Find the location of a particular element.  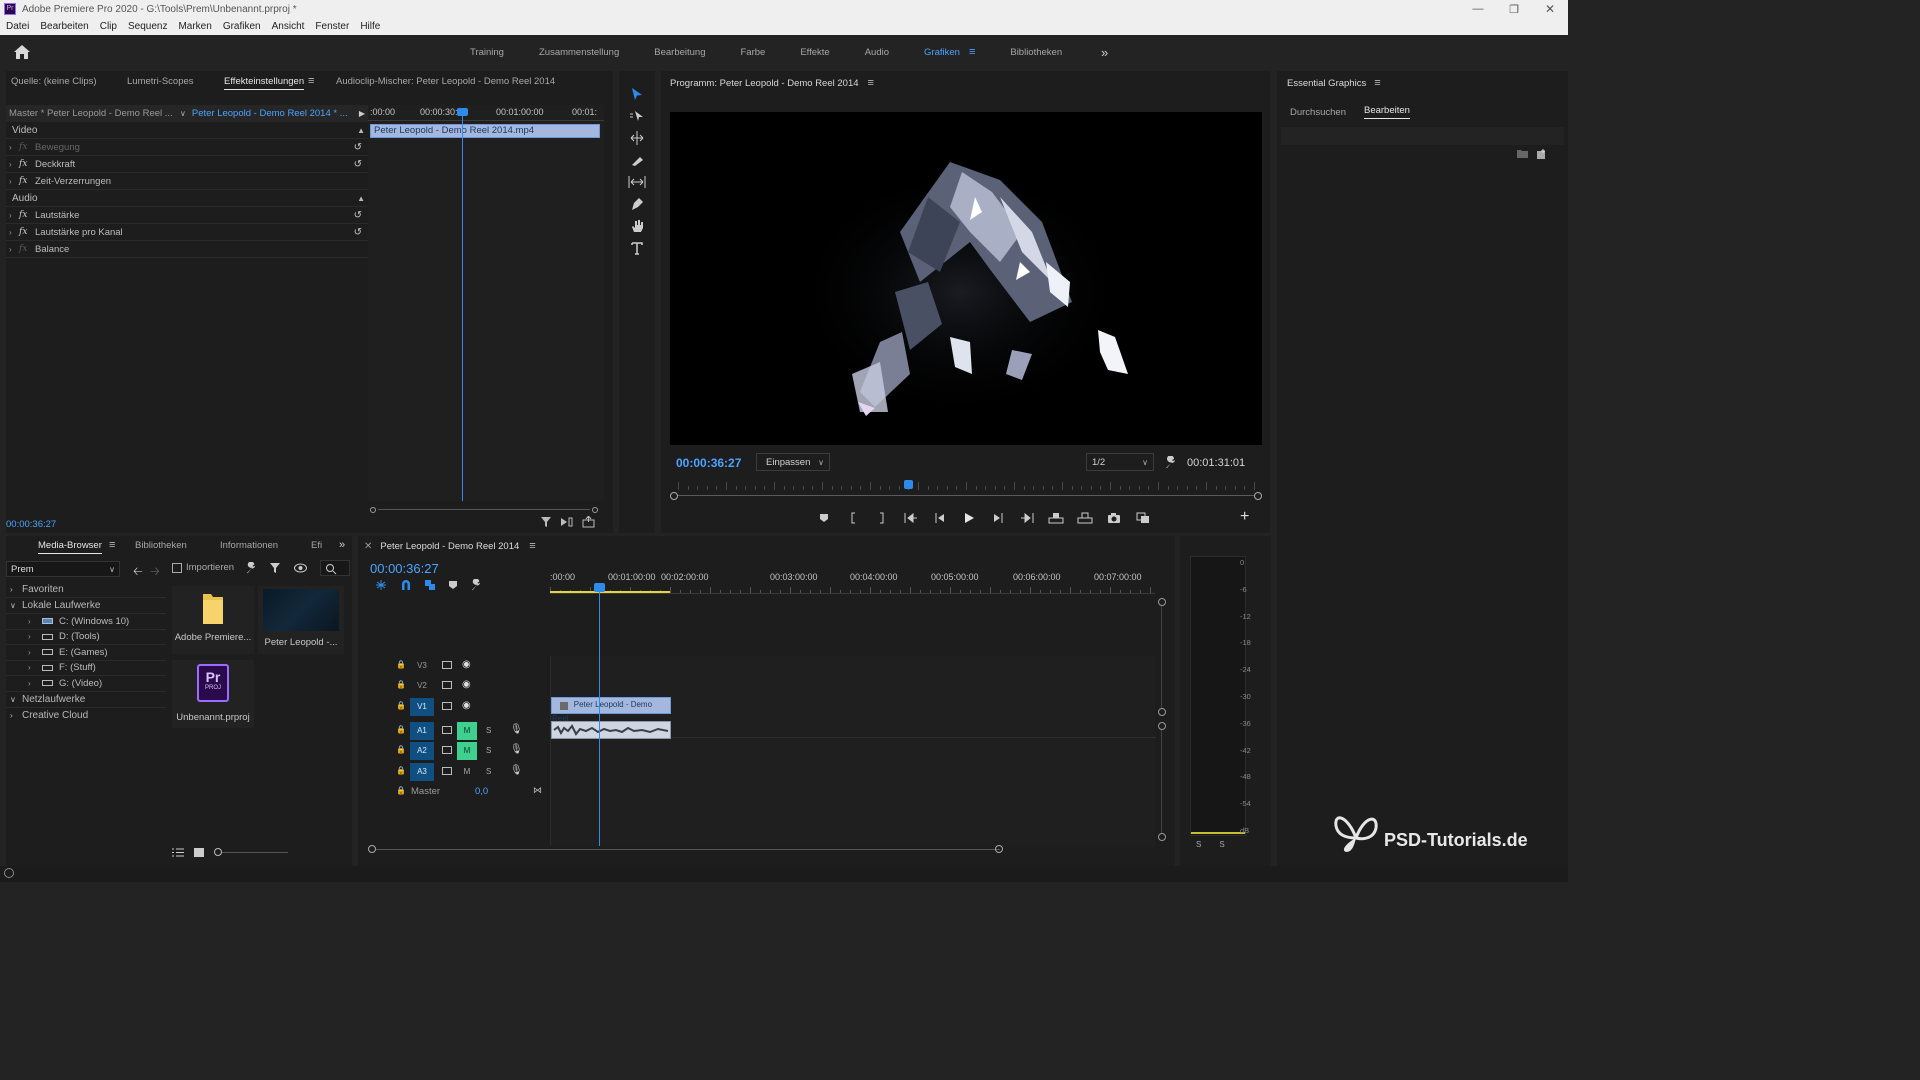

pen-tool-icon is located at coordinates (637, 204).